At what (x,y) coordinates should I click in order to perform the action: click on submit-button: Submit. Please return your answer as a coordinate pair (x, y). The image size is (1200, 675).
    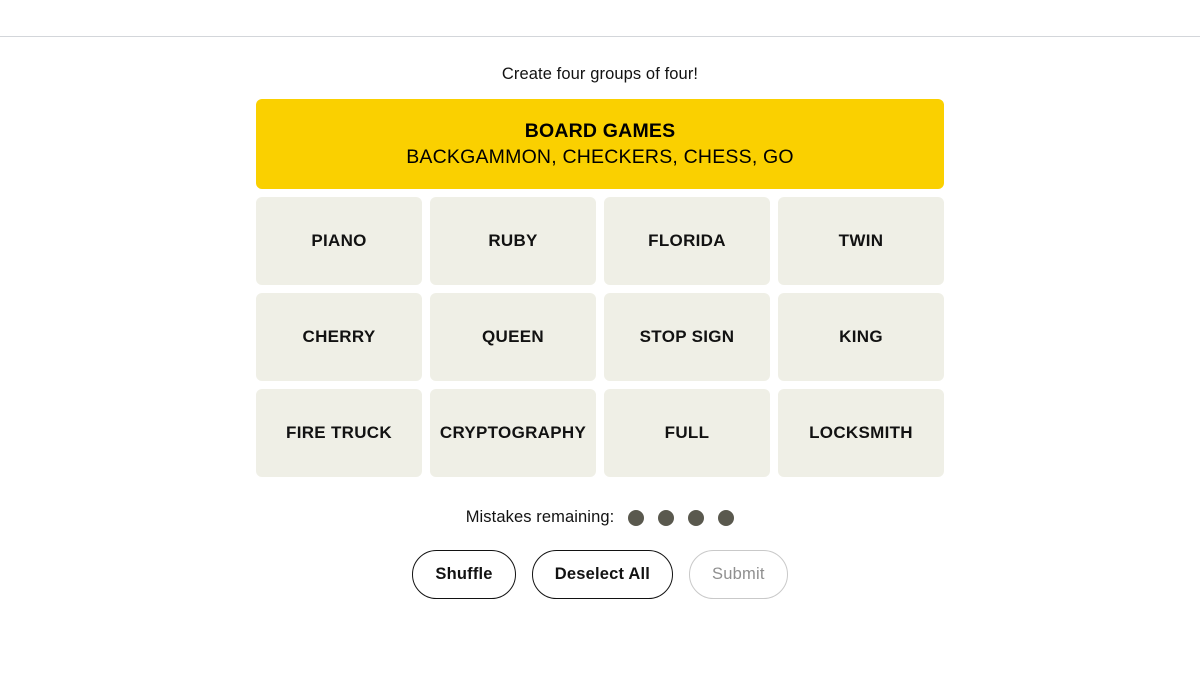
    Looking at the image, I should click on (738, 574).